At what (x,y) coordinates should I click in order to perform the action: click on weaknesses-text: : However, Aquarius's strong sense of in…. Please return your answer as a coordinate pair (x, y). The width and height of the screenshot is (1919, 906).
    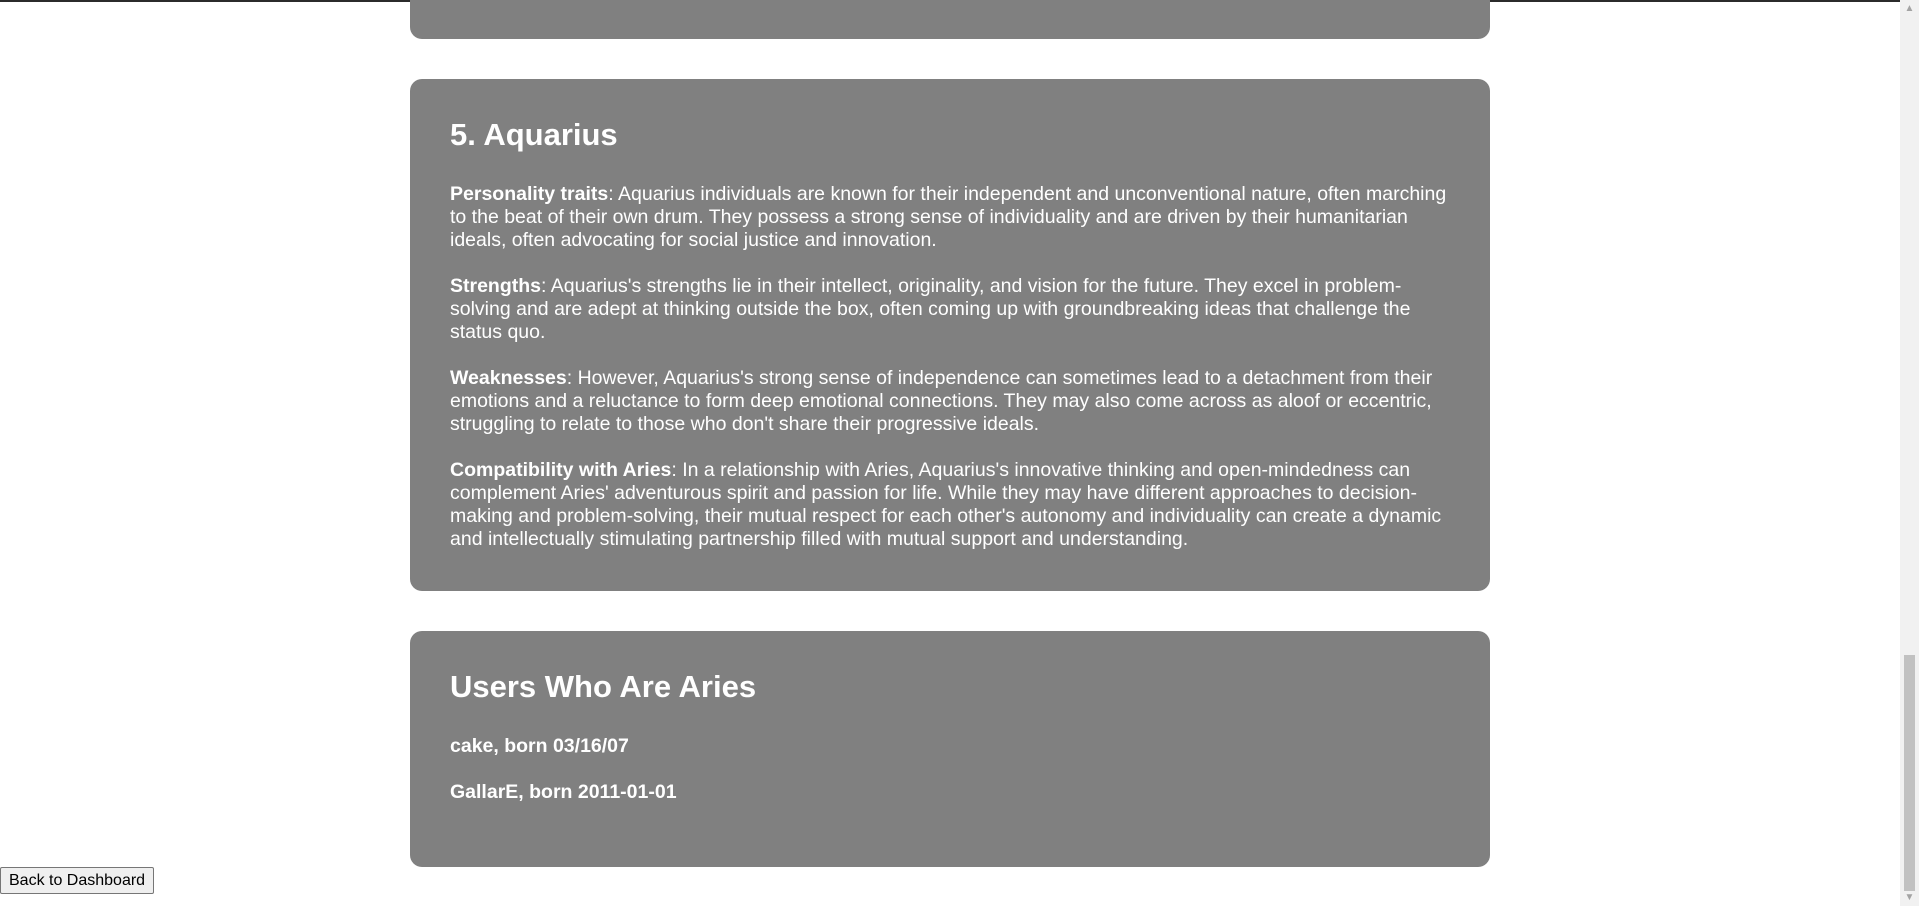
    Looking at the image, I should click on (941, 401).